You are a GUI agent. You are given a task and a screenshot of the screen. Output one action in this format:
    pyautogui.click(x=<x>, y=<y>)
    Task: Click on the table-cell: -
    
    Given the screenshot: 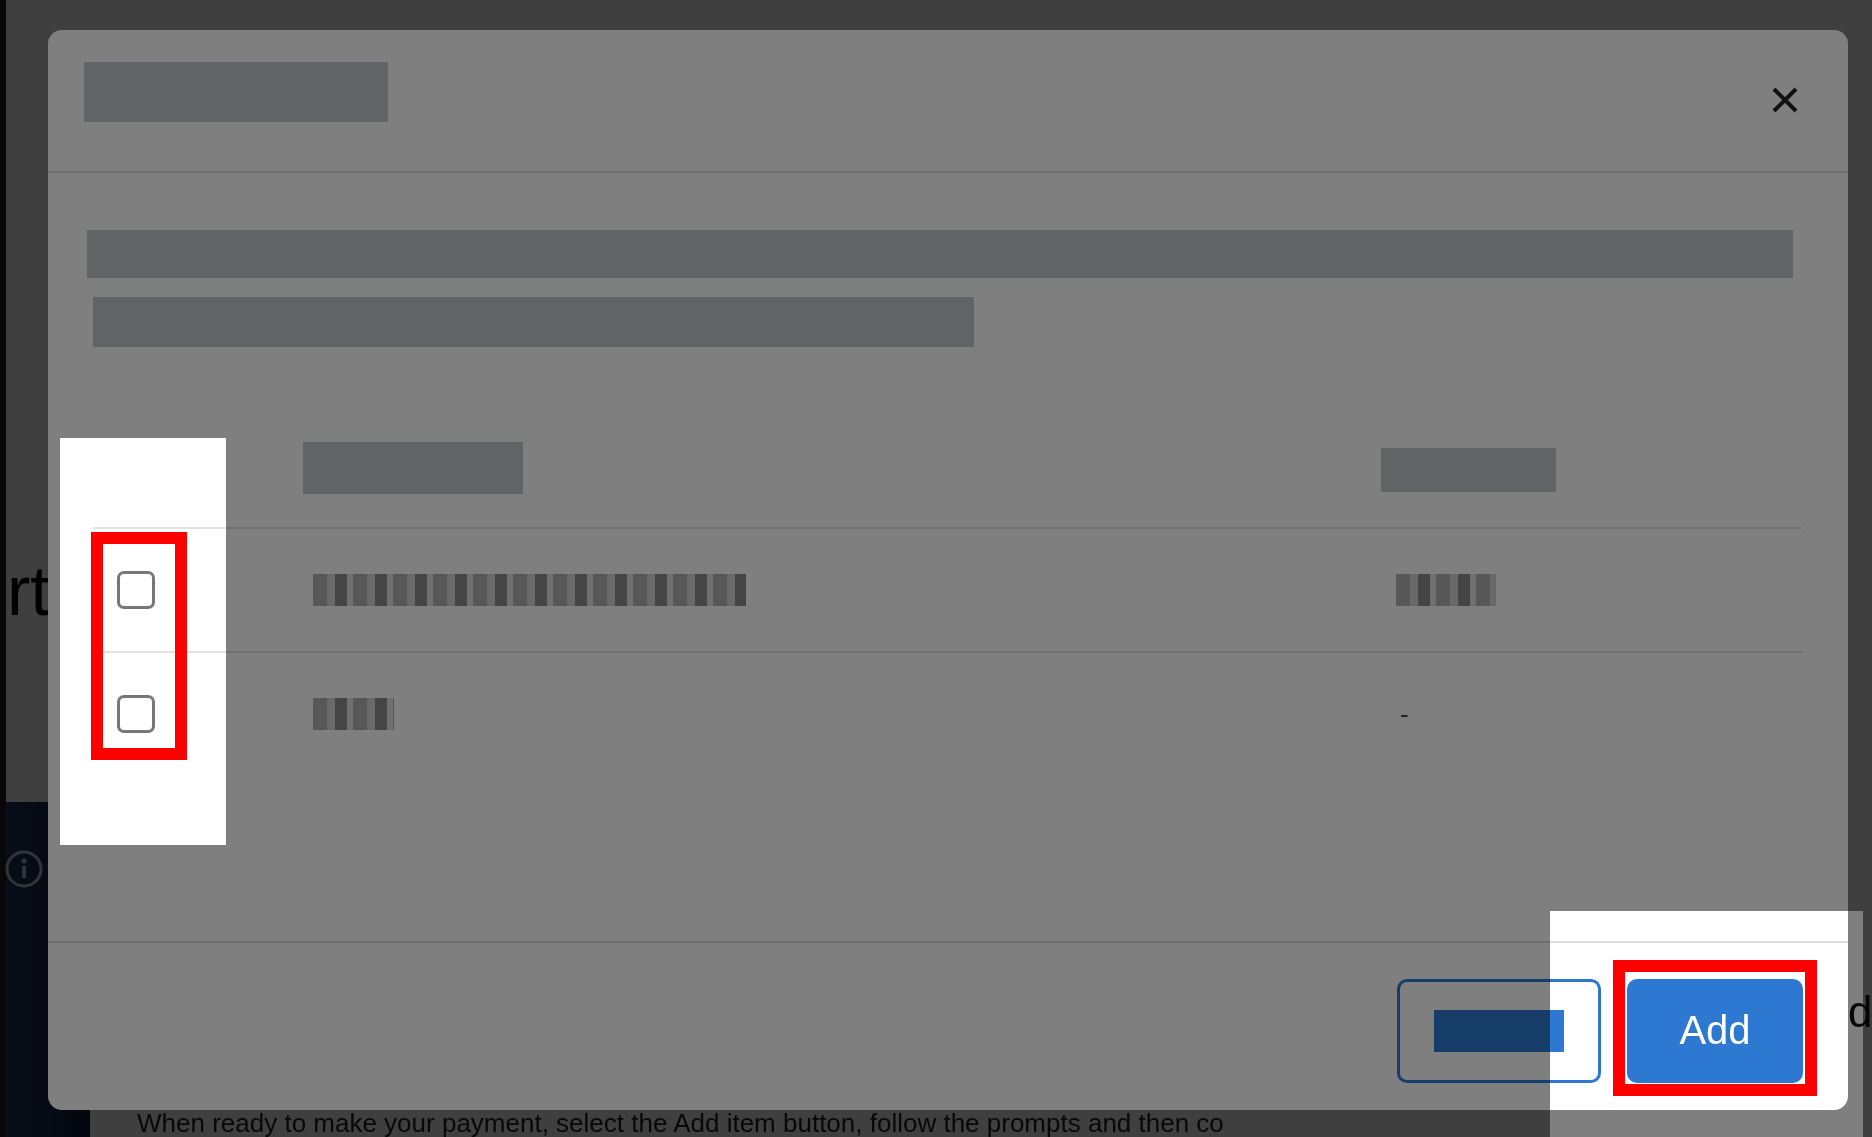 What is the action you would take?
    pyautogui.click(x=1404, y=713)
    